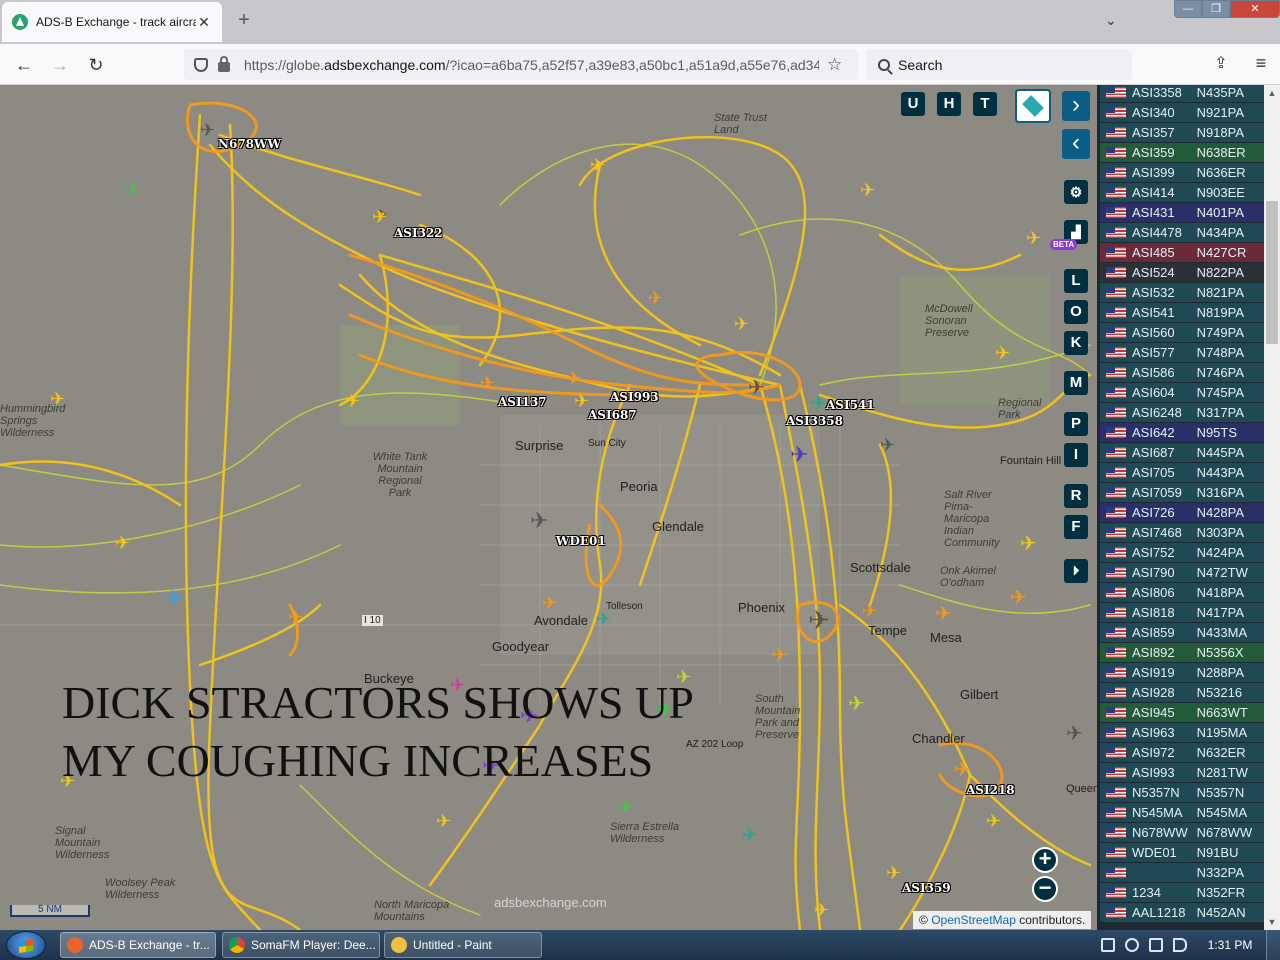  What do you see at coordinates (834, 65) in the screenshot?
I see `bookmark-star-icon: ☆` at bounding box center [834, 65].